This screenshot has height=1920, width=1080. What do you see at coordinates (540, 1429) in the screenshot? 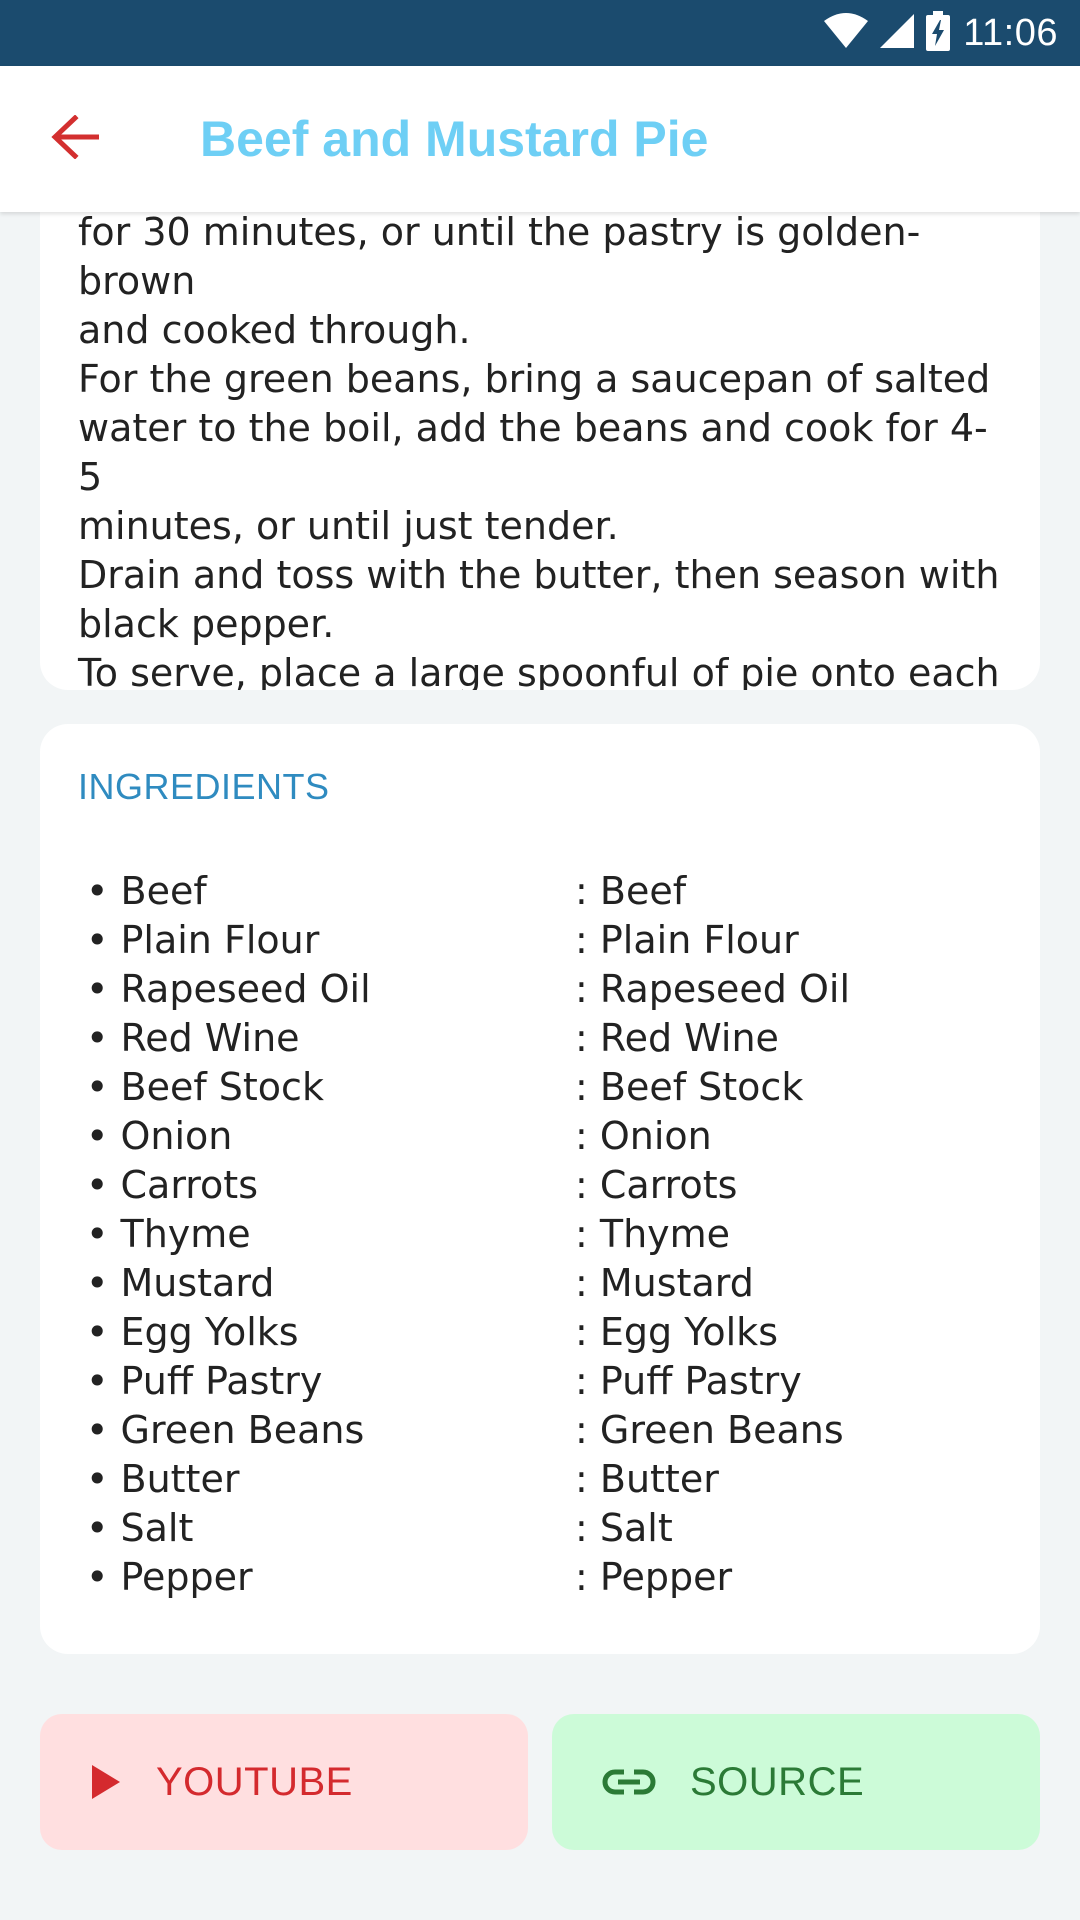
I see `ingredient-row: • Green Beans : Green Beans` at bounding box center [540, 1429].